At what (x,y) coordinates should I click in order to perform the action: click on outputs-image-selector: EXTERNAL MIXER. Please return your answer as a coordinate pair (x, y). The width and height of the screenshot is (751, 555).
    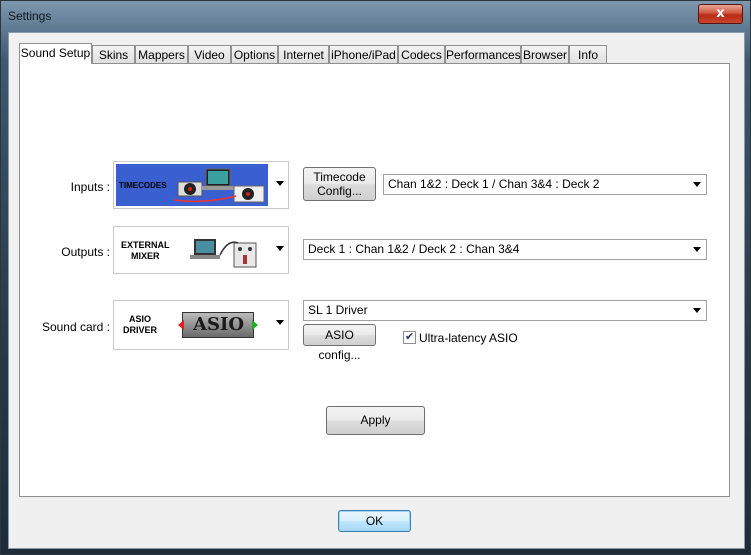
    Looking at the image, I should click on (201, 250).